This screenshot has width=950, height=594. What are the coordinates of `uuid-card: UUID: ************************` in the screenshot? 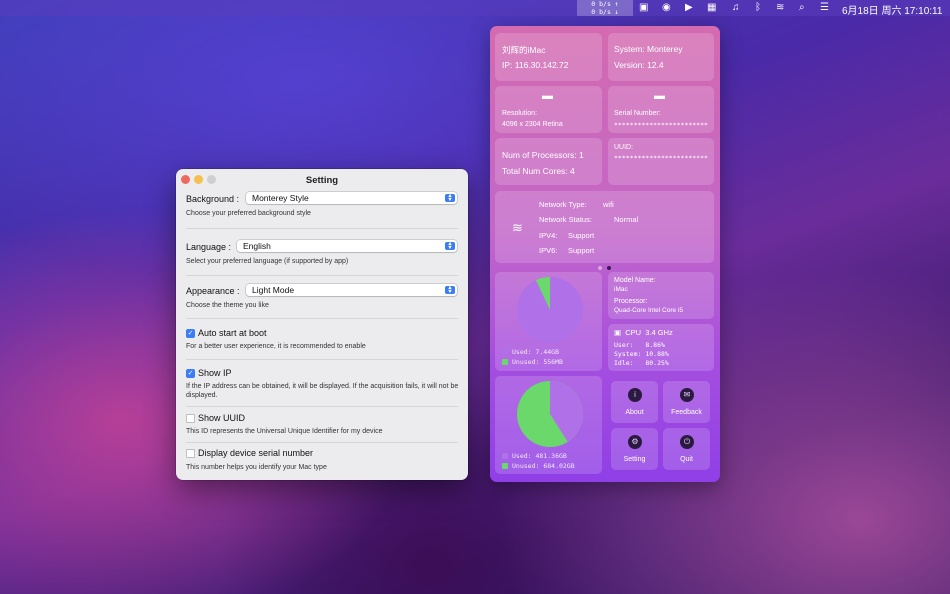 It's located at (661, 161).